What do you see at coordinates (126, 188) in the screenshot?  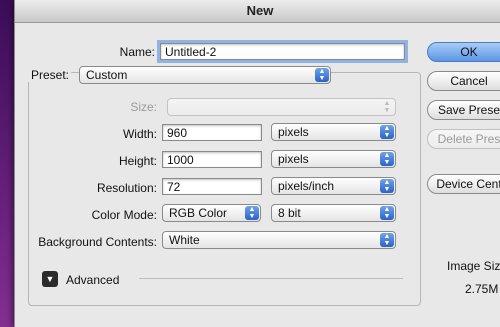 I see `resolution-label: Resolution:` at bounding box center [126, 188].